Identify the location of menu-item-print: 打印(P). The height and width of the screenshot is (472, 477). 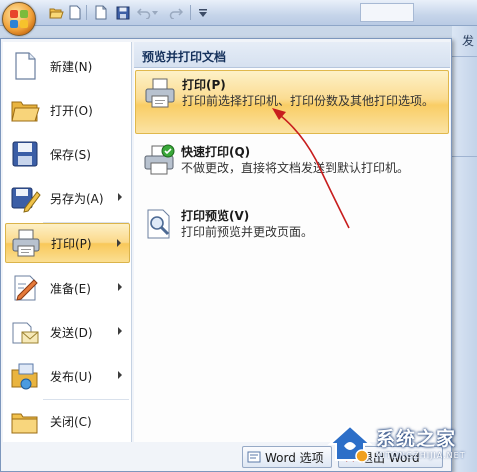
(67, 243).